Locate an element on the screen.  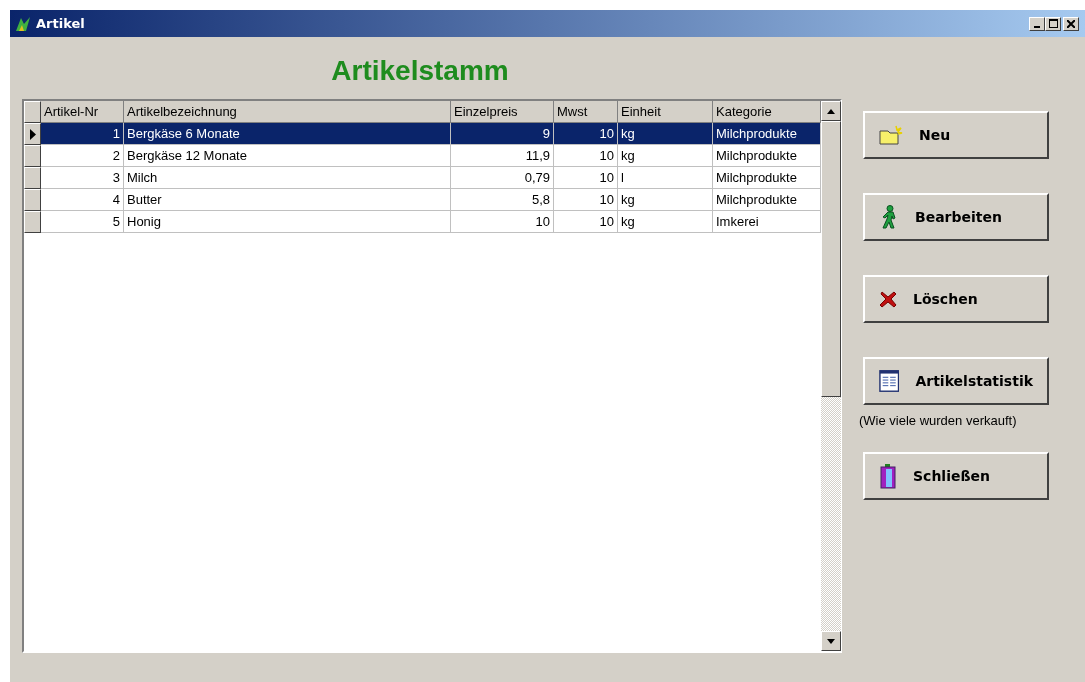
table-cell: 11,9 is located at coordinates (502, 156).